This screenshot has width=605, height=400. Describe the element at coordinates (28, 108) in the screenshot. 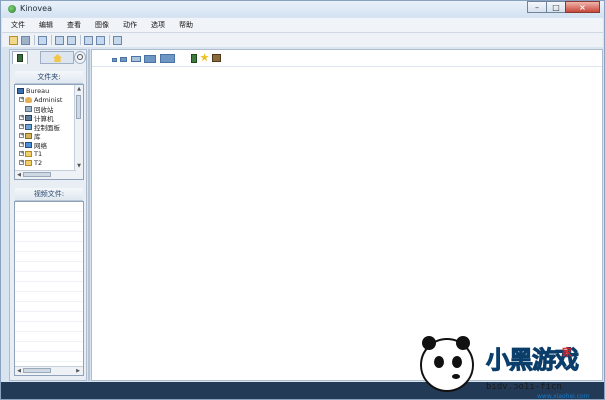

I see `recycle-bin-icon` at that location.